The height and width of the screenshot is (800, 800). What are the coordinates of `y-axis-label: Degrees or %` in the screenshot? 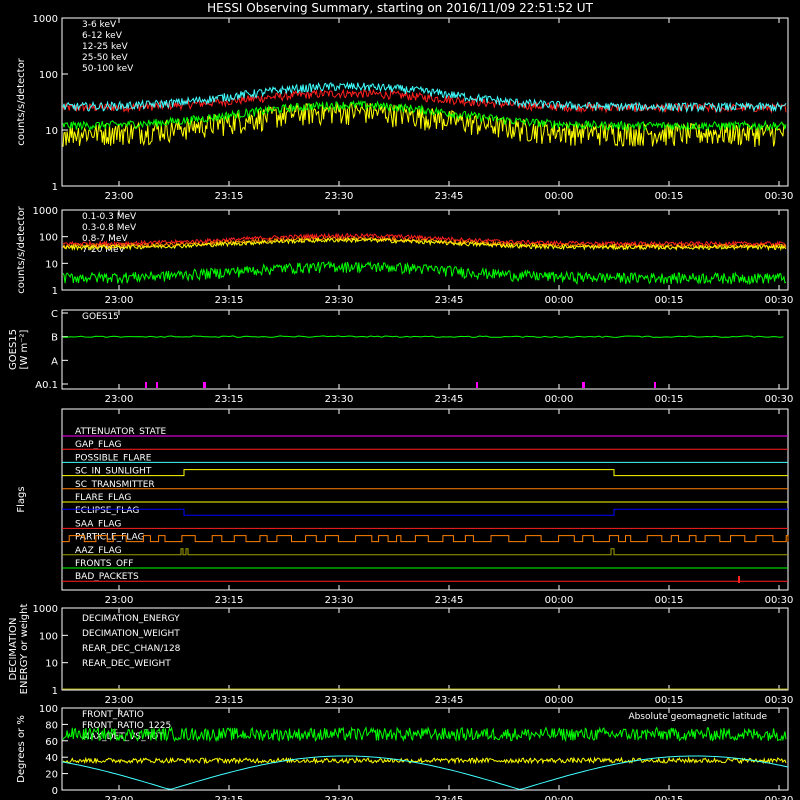 It's located at (21, 749).